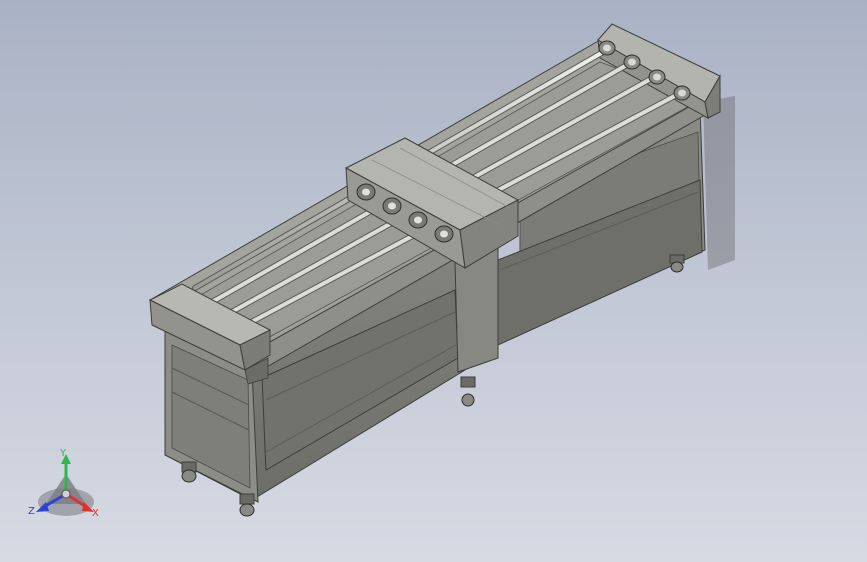 This screenshot has height=562, width=867. What do you see at coordinates (95, 513) in the screenshot?
I see `x-axis-label: X` at bounding box center [95, 513].